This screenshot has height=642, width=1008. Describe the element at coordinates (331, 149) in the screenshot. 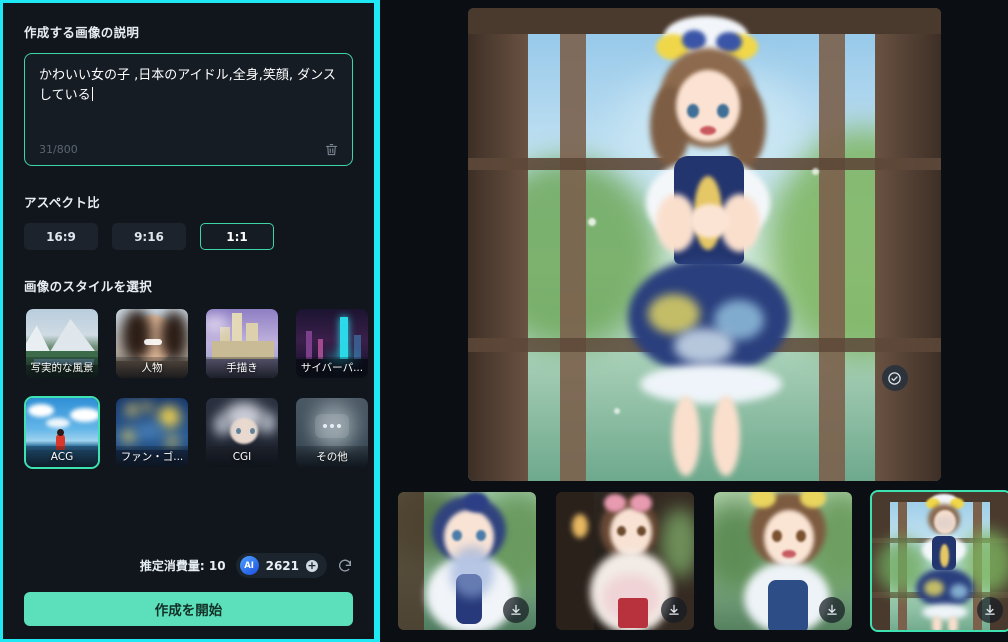

I see `trash-icon` at that location.